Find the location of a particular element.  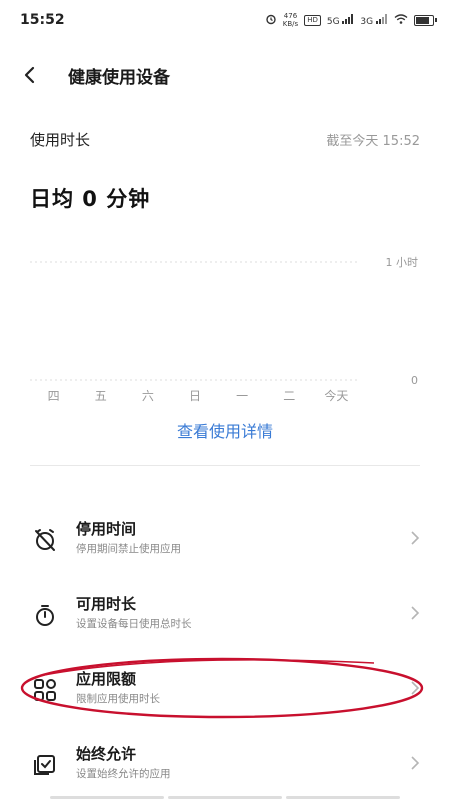

status-time: 15:52 is located at coordinates (42, 20).